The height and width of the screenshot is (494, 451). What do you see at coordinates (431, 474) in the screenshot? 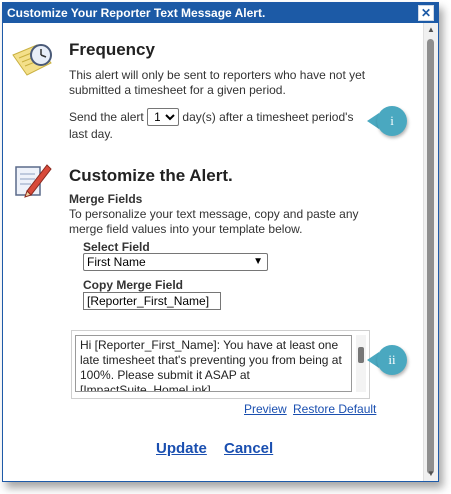
I see `scroll-down-icon: ▼` at bounding box center [431, 474].